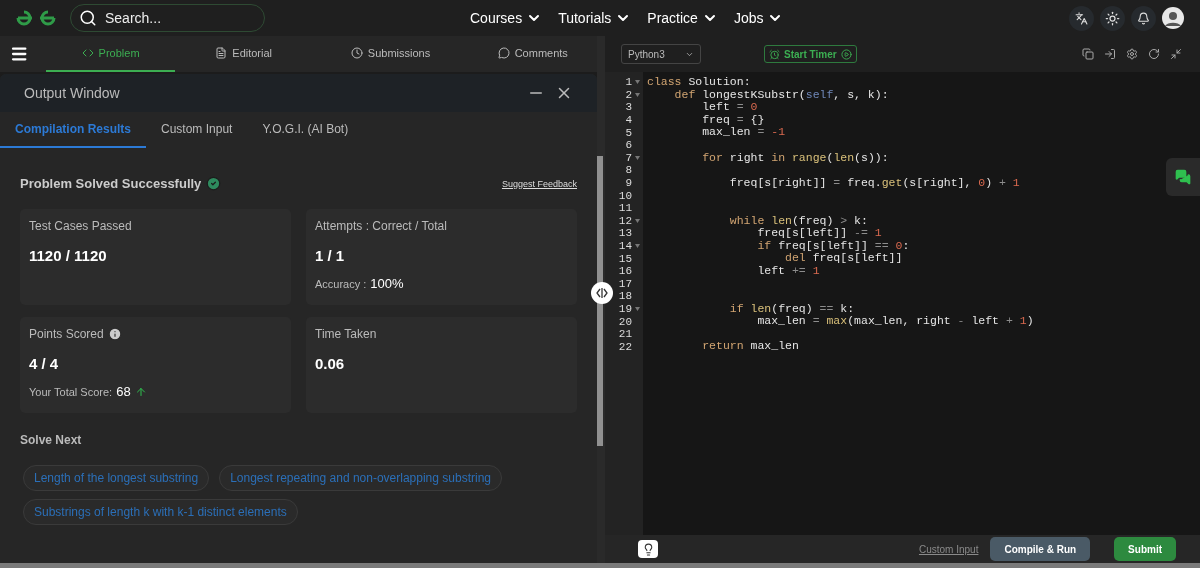  I want to click on line-number: 5, so click(628, 132).